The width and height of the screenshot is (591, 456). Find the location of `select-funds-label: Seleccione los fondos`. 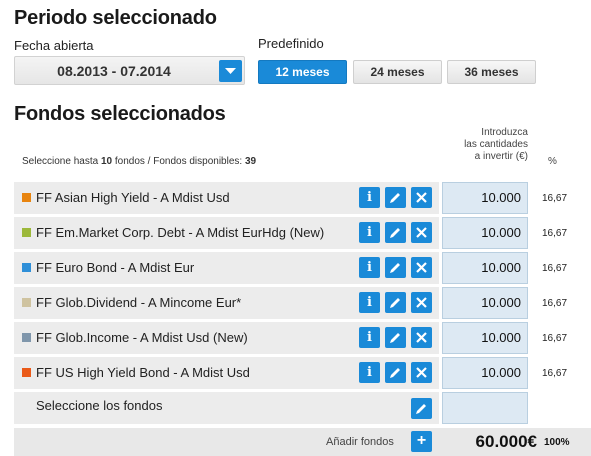

select-funds-label: Seleccione los fondos is located at coordinates (99, 405).